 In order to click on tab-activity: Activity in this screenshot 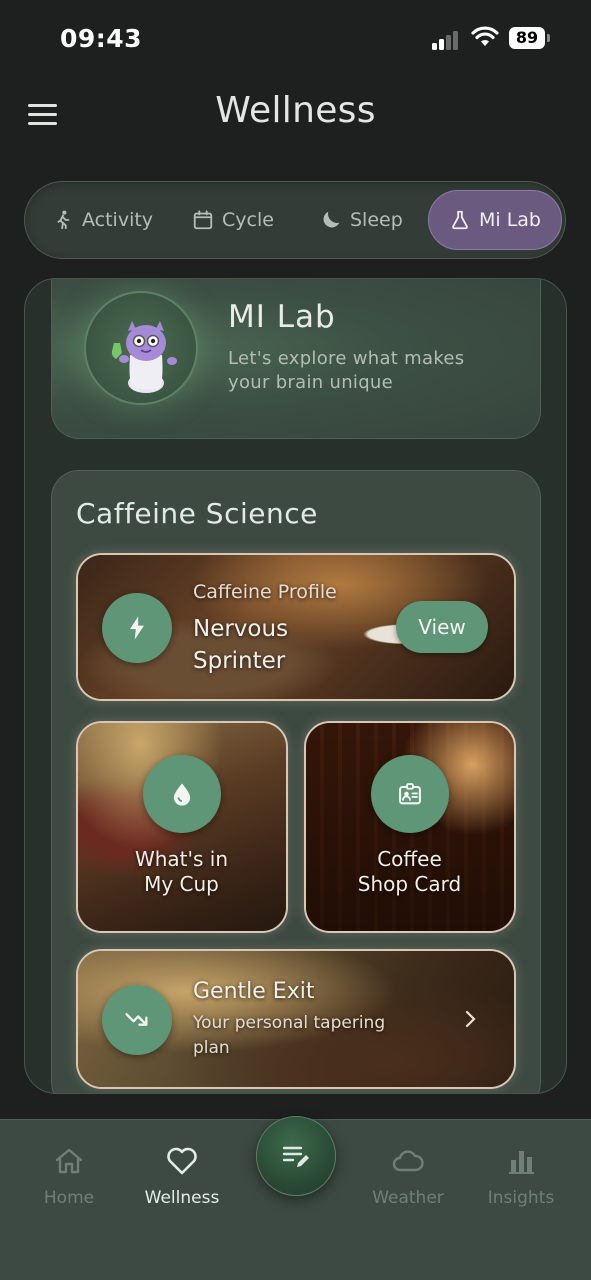, I will do `click(102, 220)`.